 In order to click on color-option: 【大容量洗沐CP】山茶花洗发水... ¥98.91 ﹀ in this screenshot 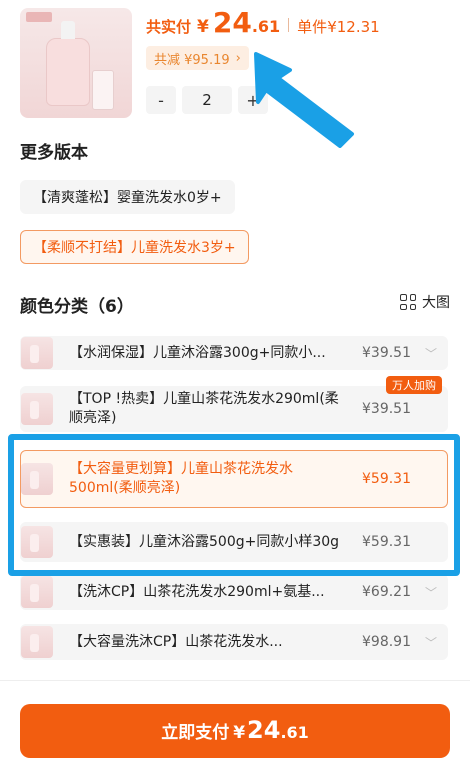, I will do `click(234, 642)`.